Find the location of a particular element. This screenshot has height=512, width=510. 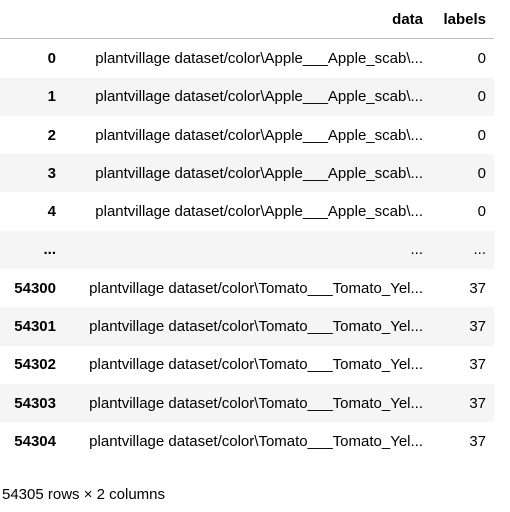

row-index: 3 is located at coordinates (51, 173).